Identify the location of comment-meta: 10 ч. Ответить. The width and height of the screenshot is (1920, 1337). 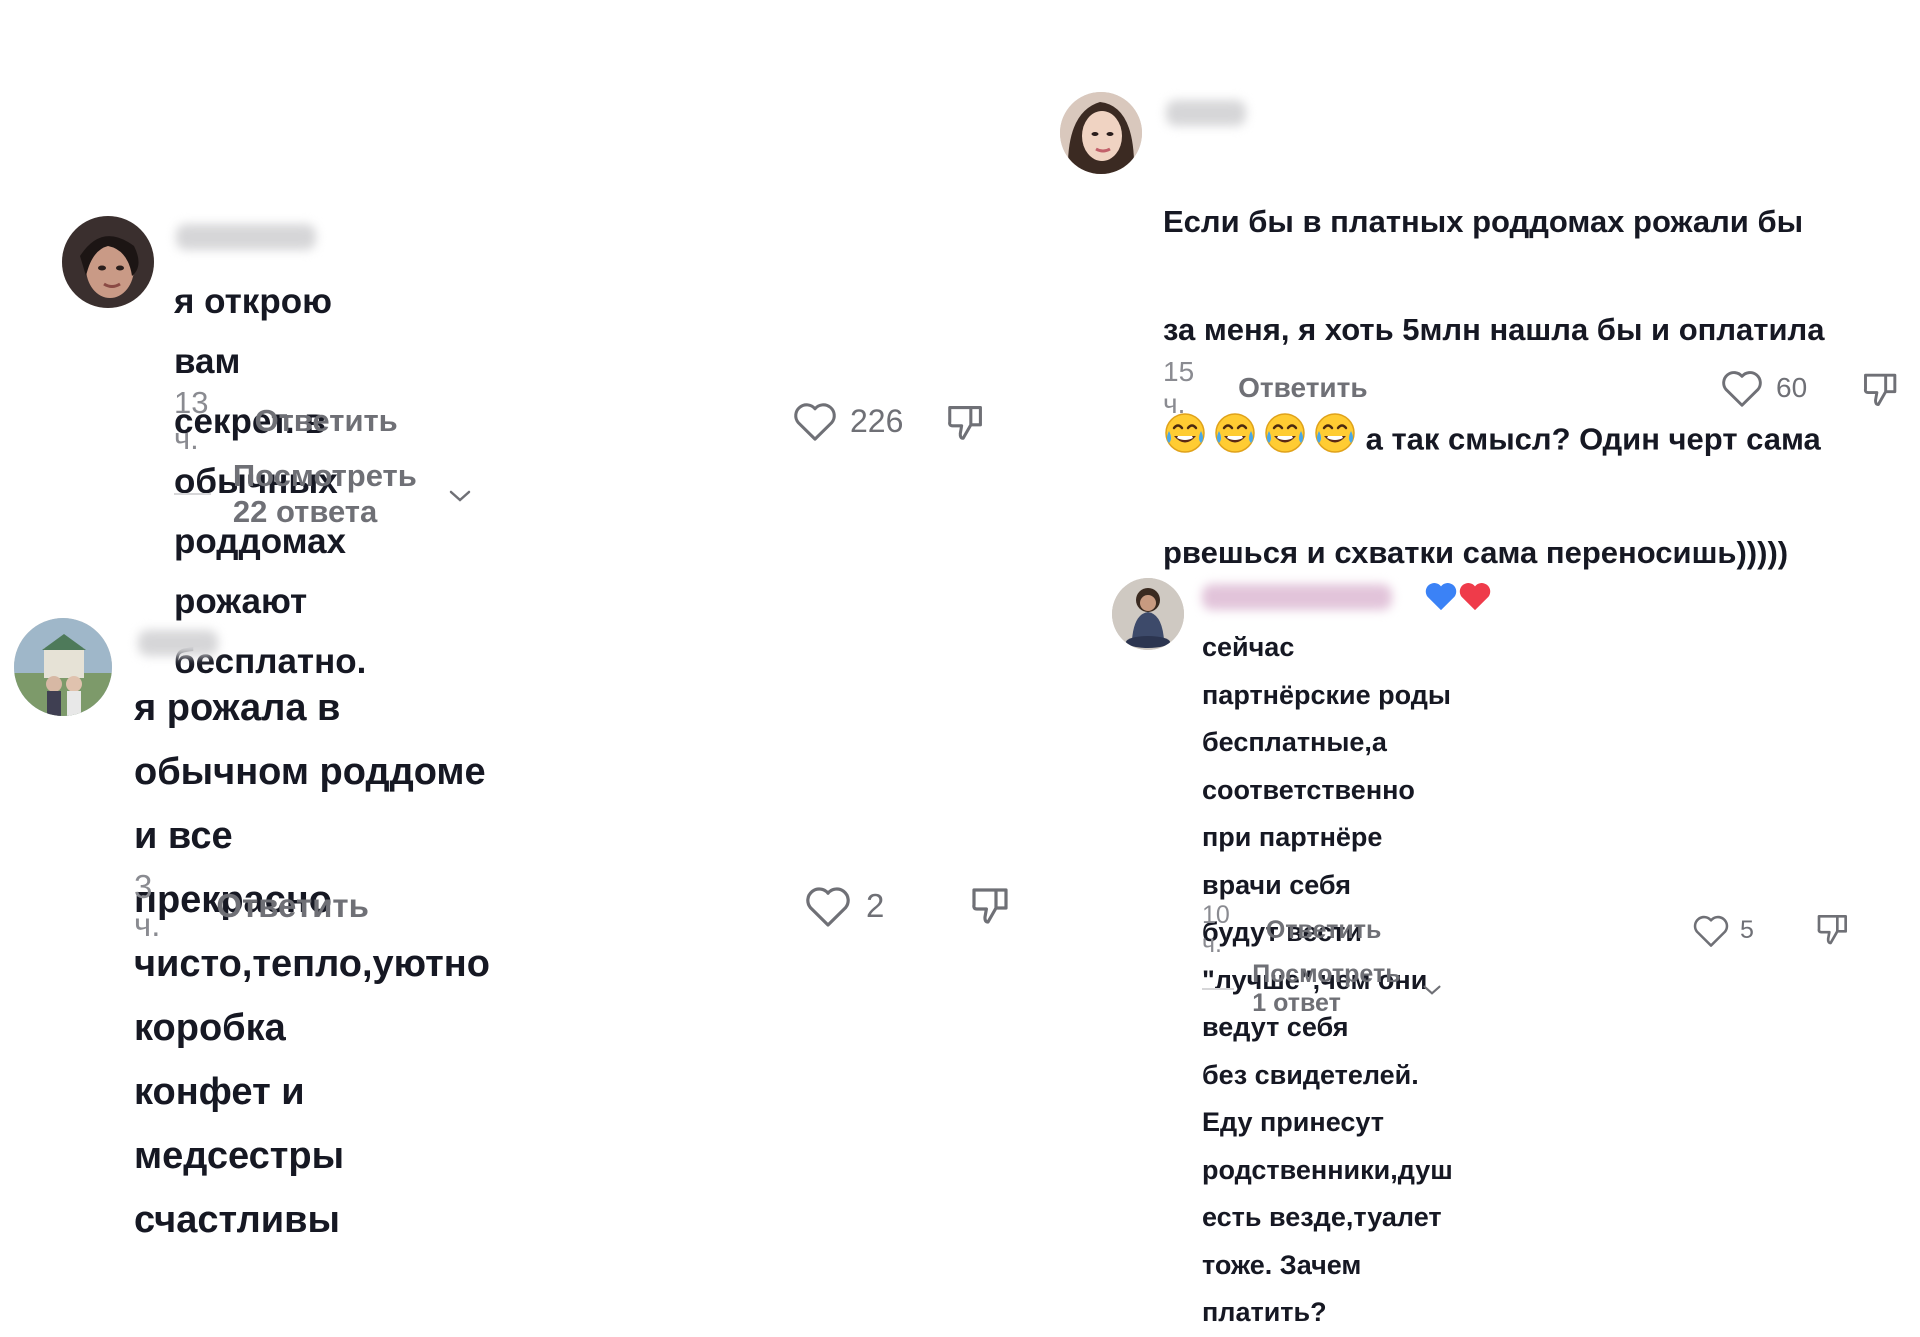
(1292, 929).